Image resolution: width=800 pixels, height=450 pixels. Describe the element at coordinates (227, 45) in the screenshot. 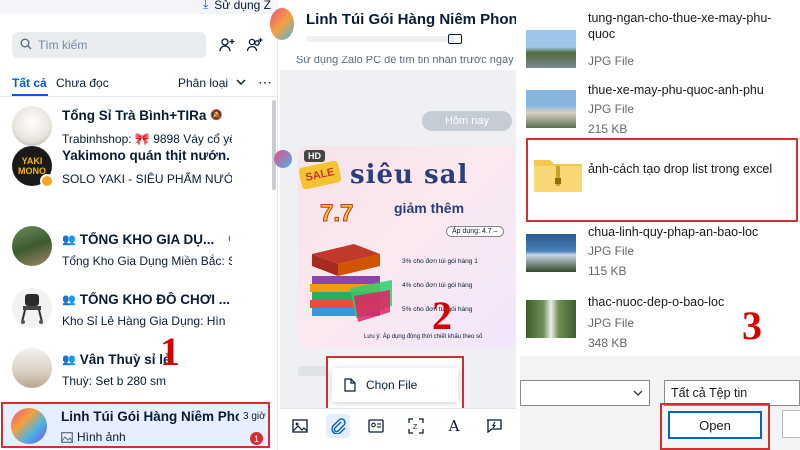

I see `add-friend-icon` at that location.